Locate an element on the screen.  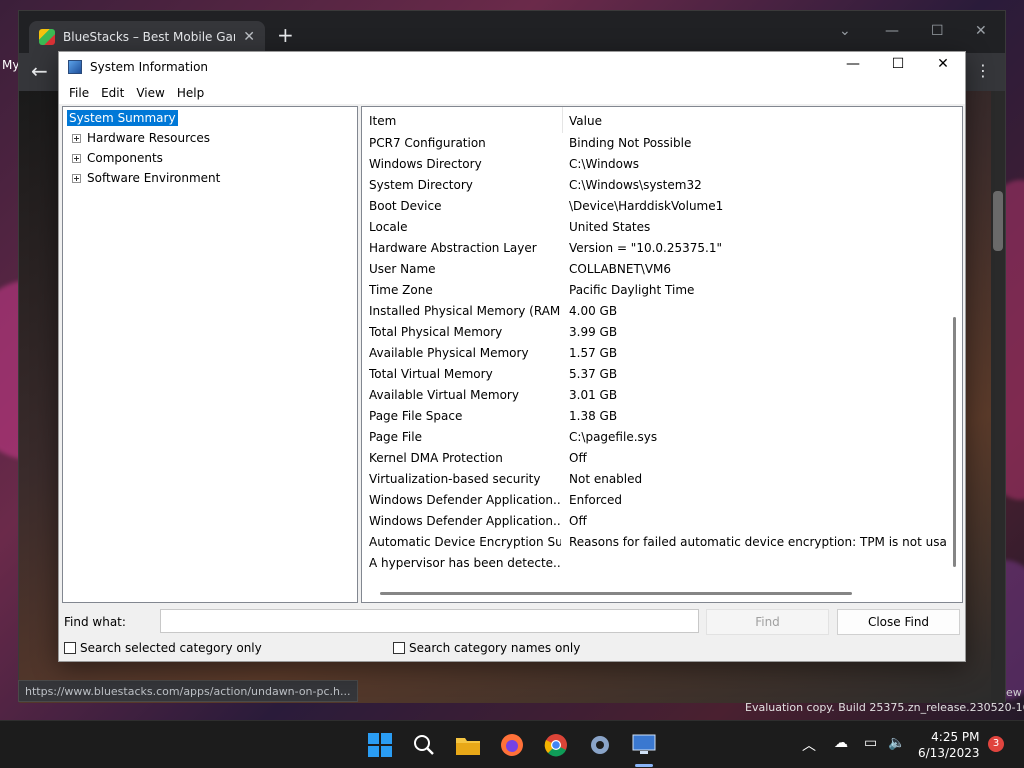
row-item-cell: Total Physical Memory is located at coordinates (436, 332).